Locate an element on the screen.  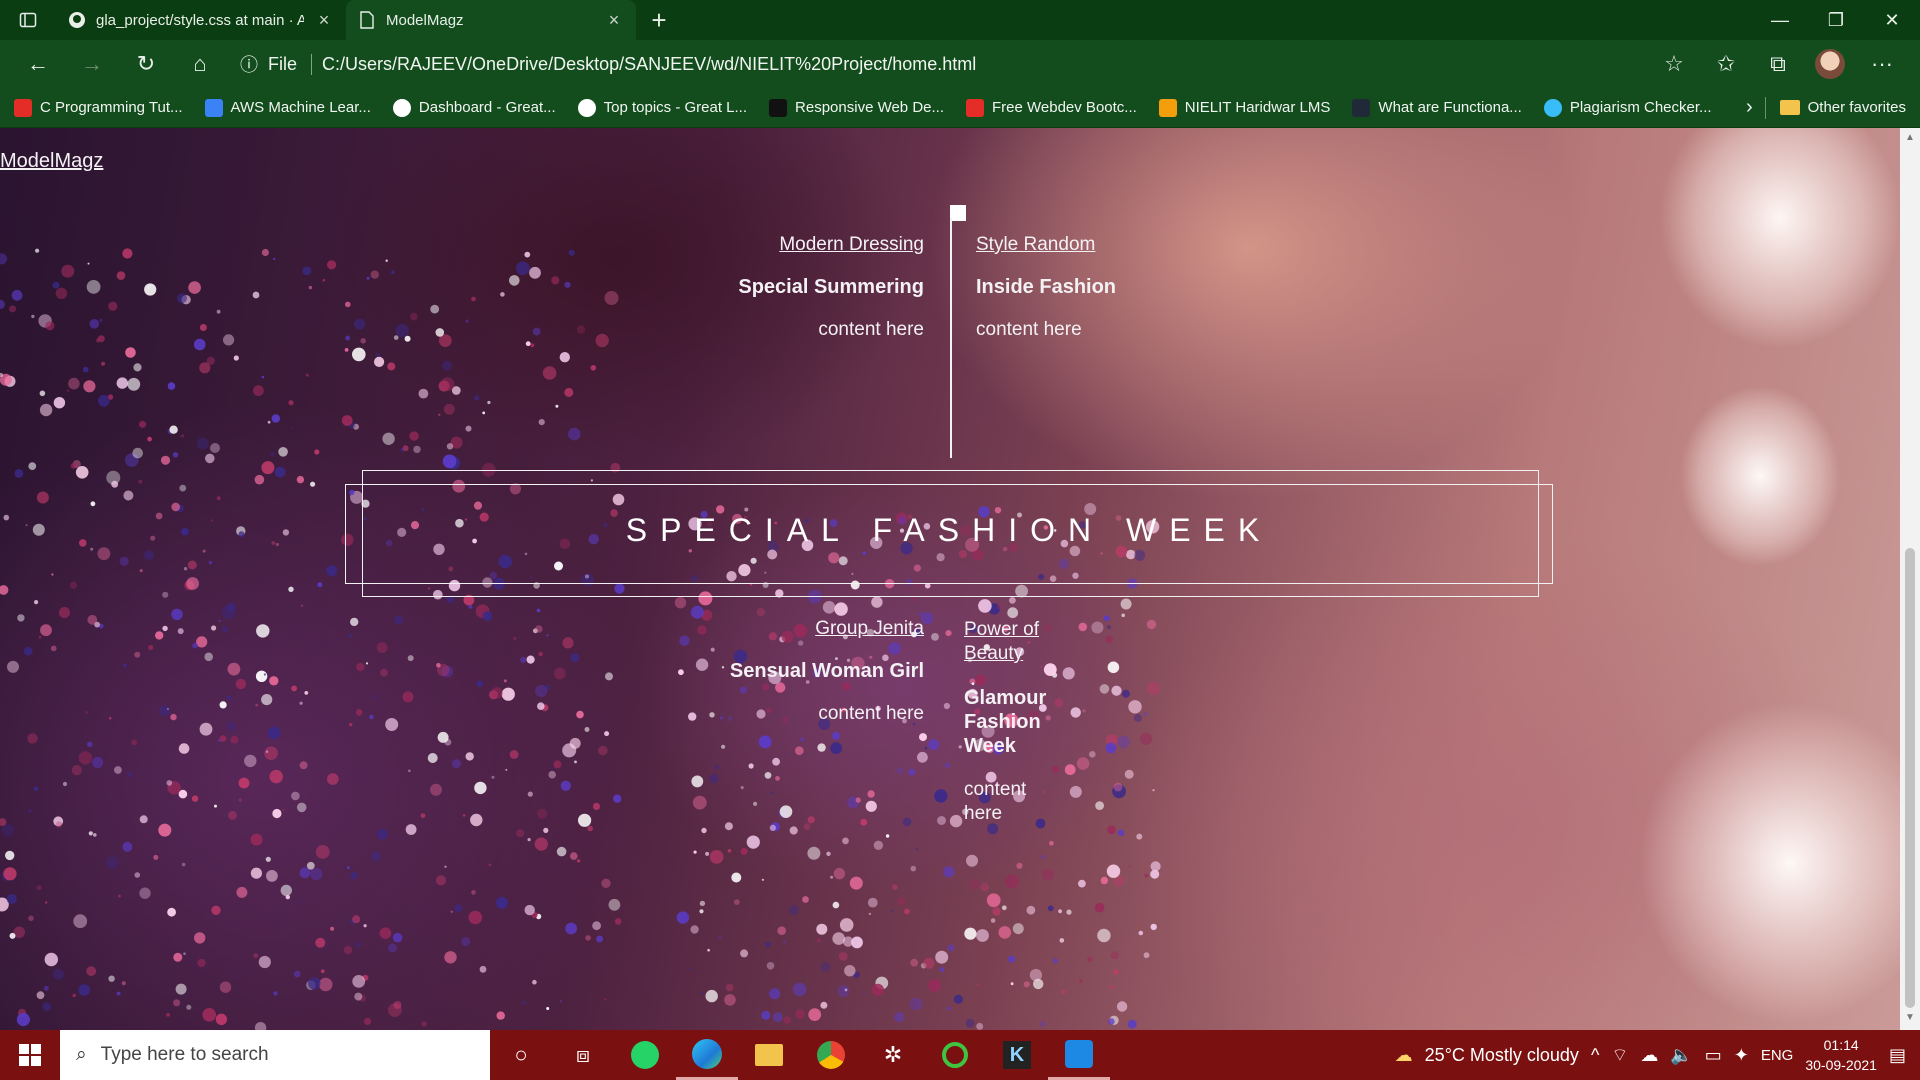
home-button: ⌂ is located at coordinates (200, 64).